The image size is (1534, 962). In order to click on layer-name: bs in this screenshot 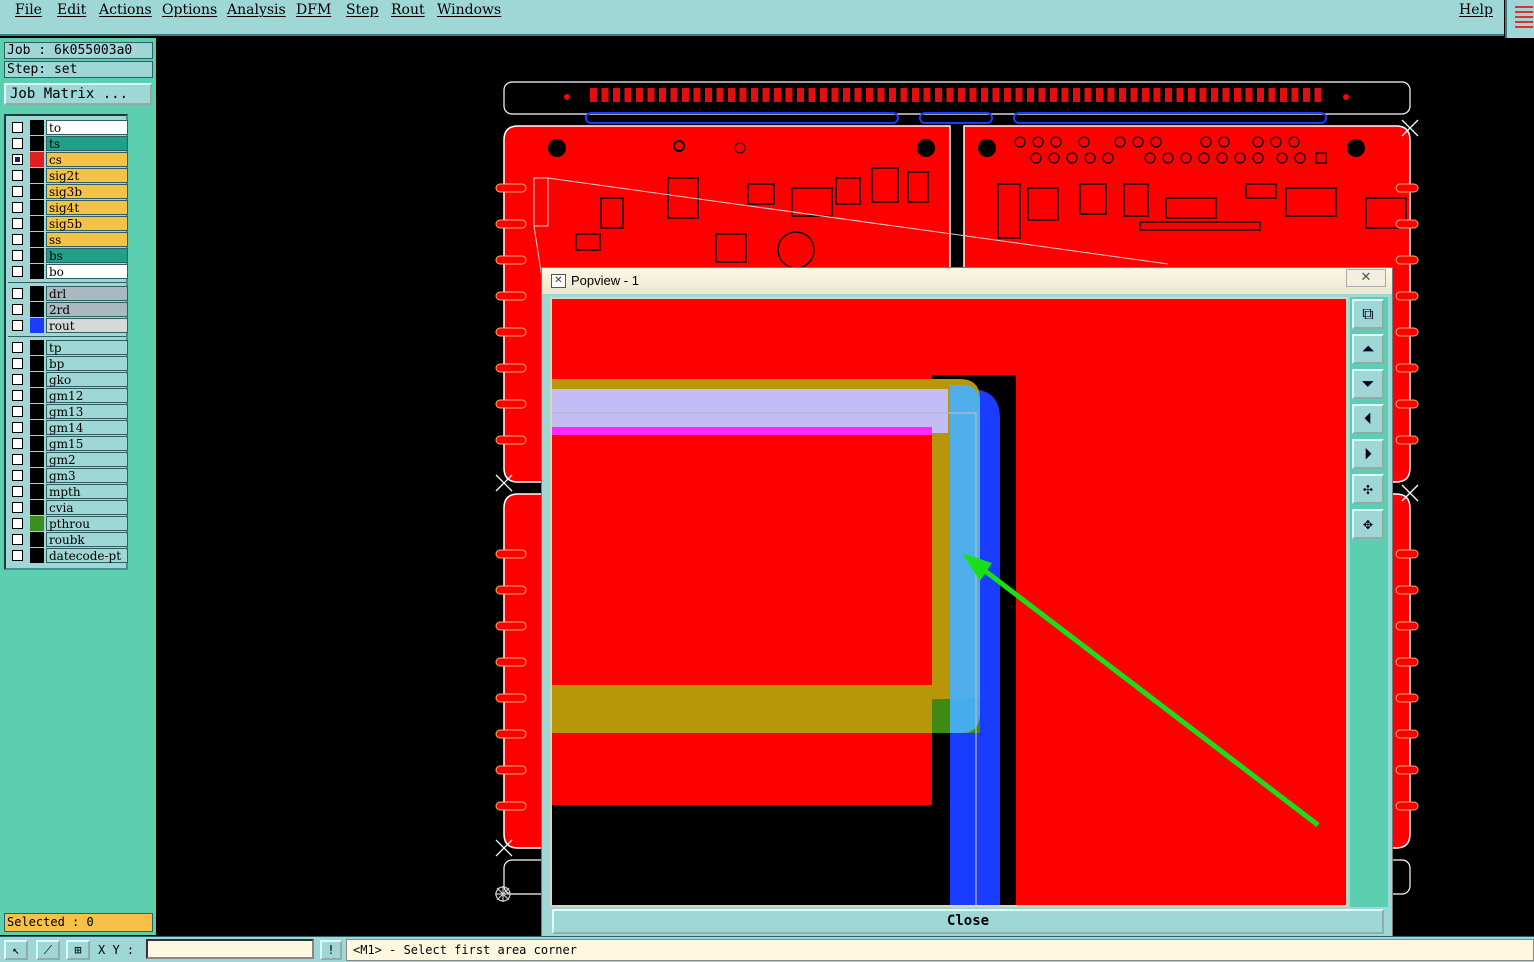, I will do `click(87, 255)`.